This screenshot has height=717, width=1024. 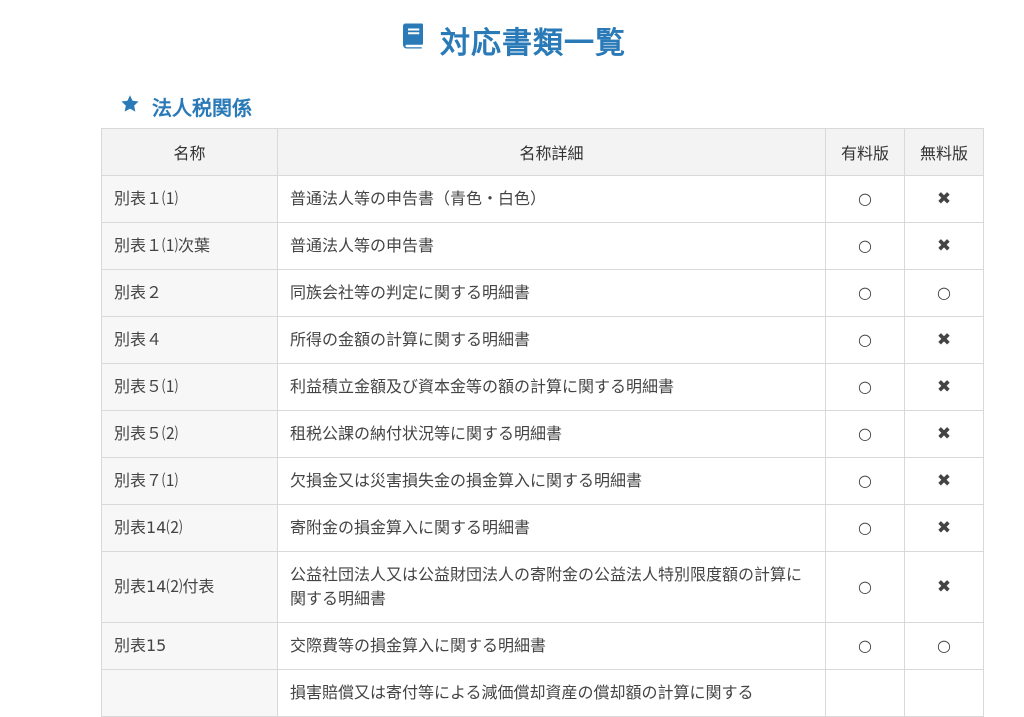 I want to click on cell-name: 別表４, so click(x=189, y=340).